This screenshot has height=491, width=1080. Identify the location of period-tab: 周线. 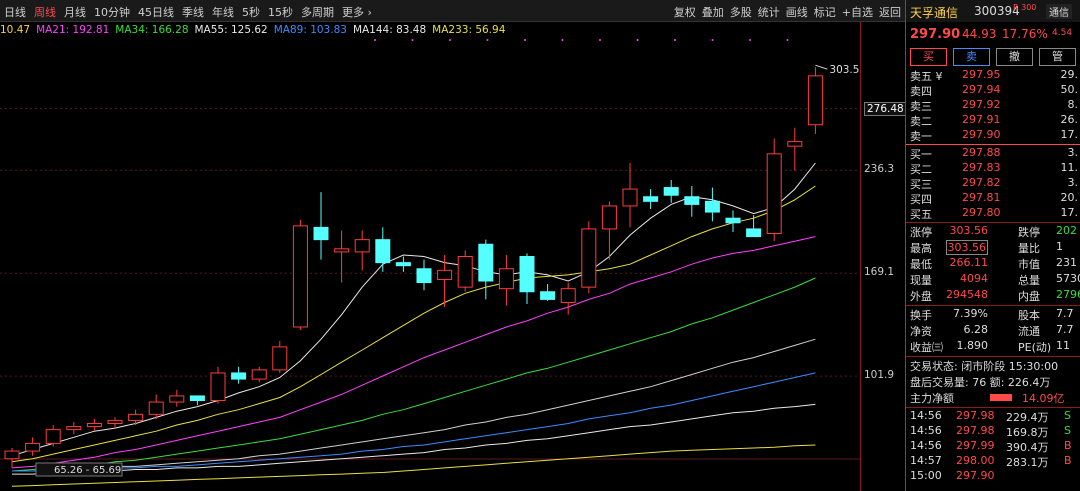
(45, 12).